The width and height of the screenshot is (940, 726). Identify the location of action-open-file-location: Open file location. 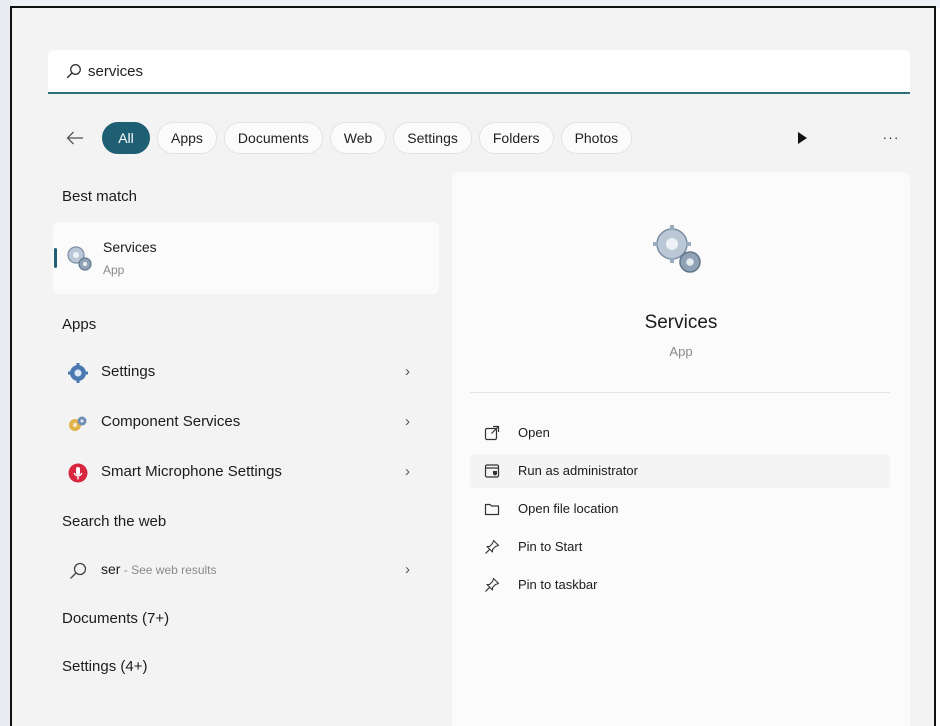
(680, 509).